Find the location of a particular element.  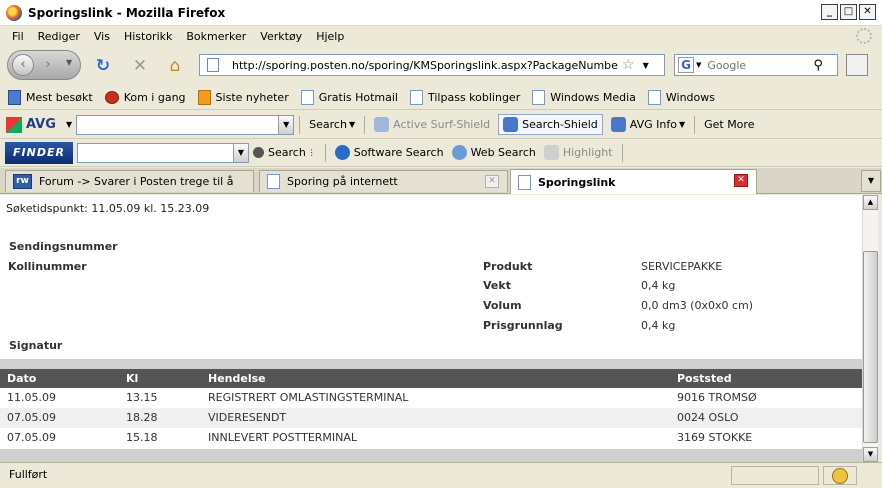

search-box: G ▼ ⚲ is located at coordinates (756, 65).